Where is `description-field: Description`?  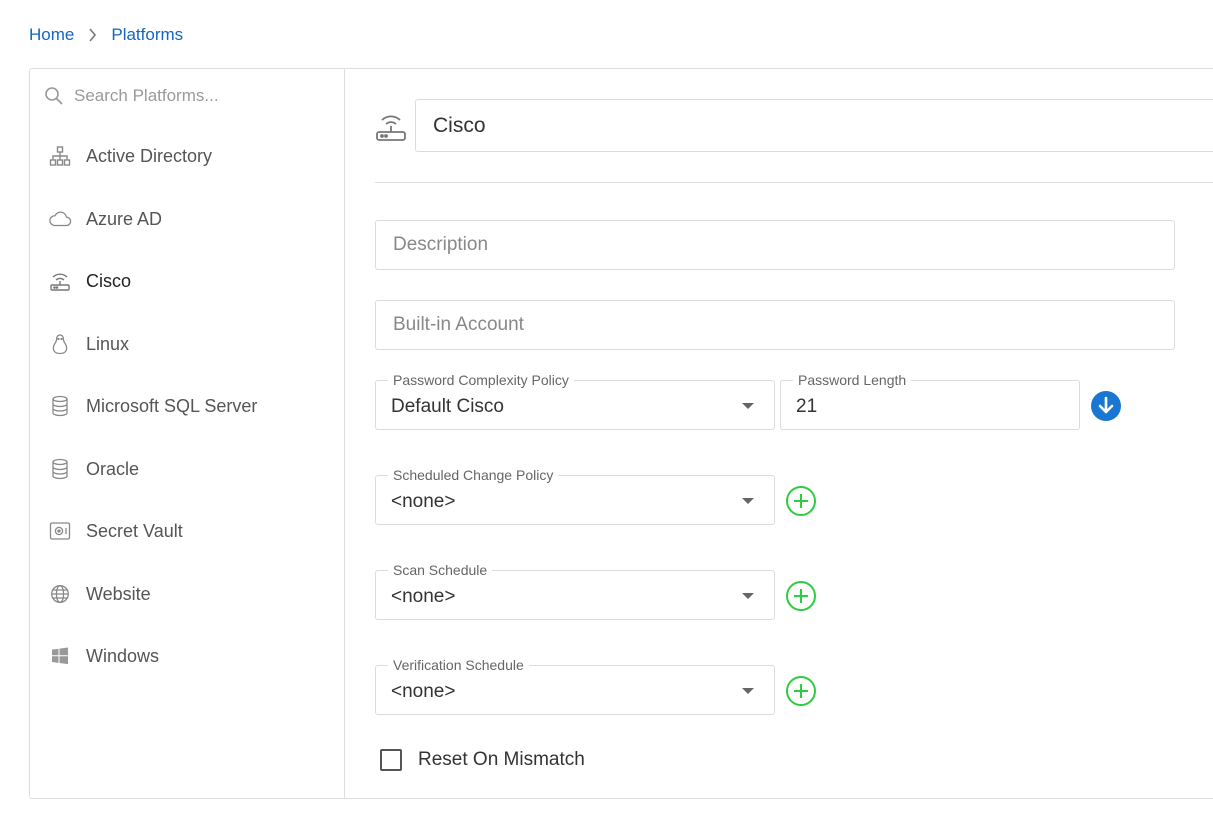 description-field: Description is located at coordinates (775, 245).